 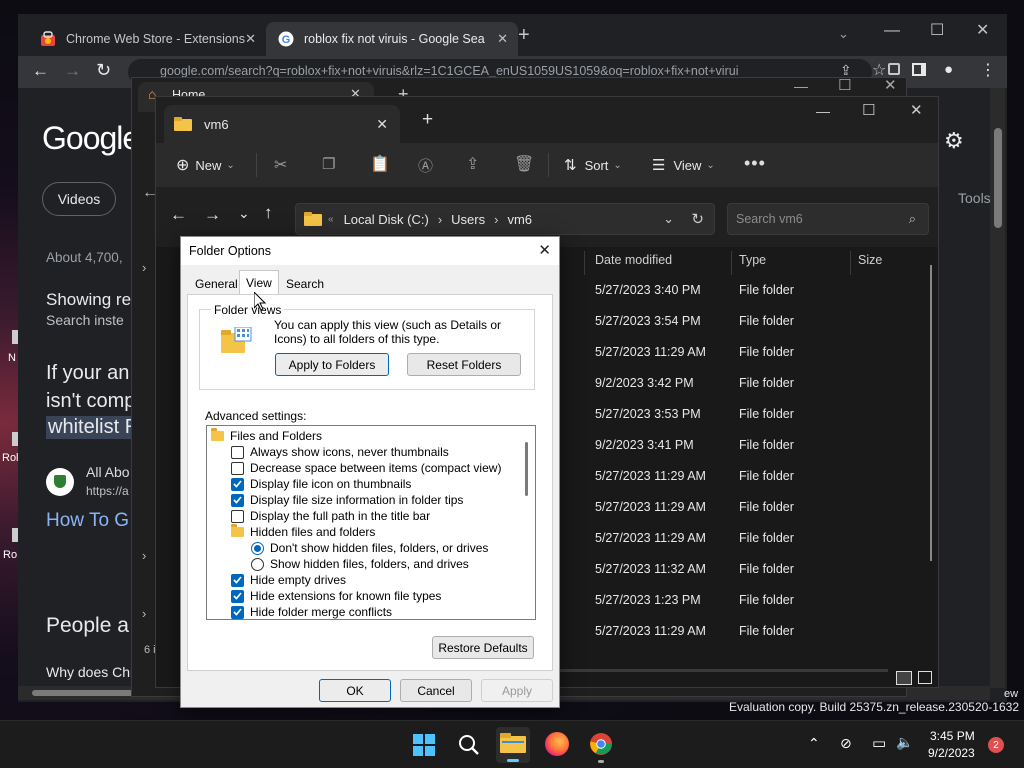 I want to click on side-panel-icon, so click(x=919, y=69).